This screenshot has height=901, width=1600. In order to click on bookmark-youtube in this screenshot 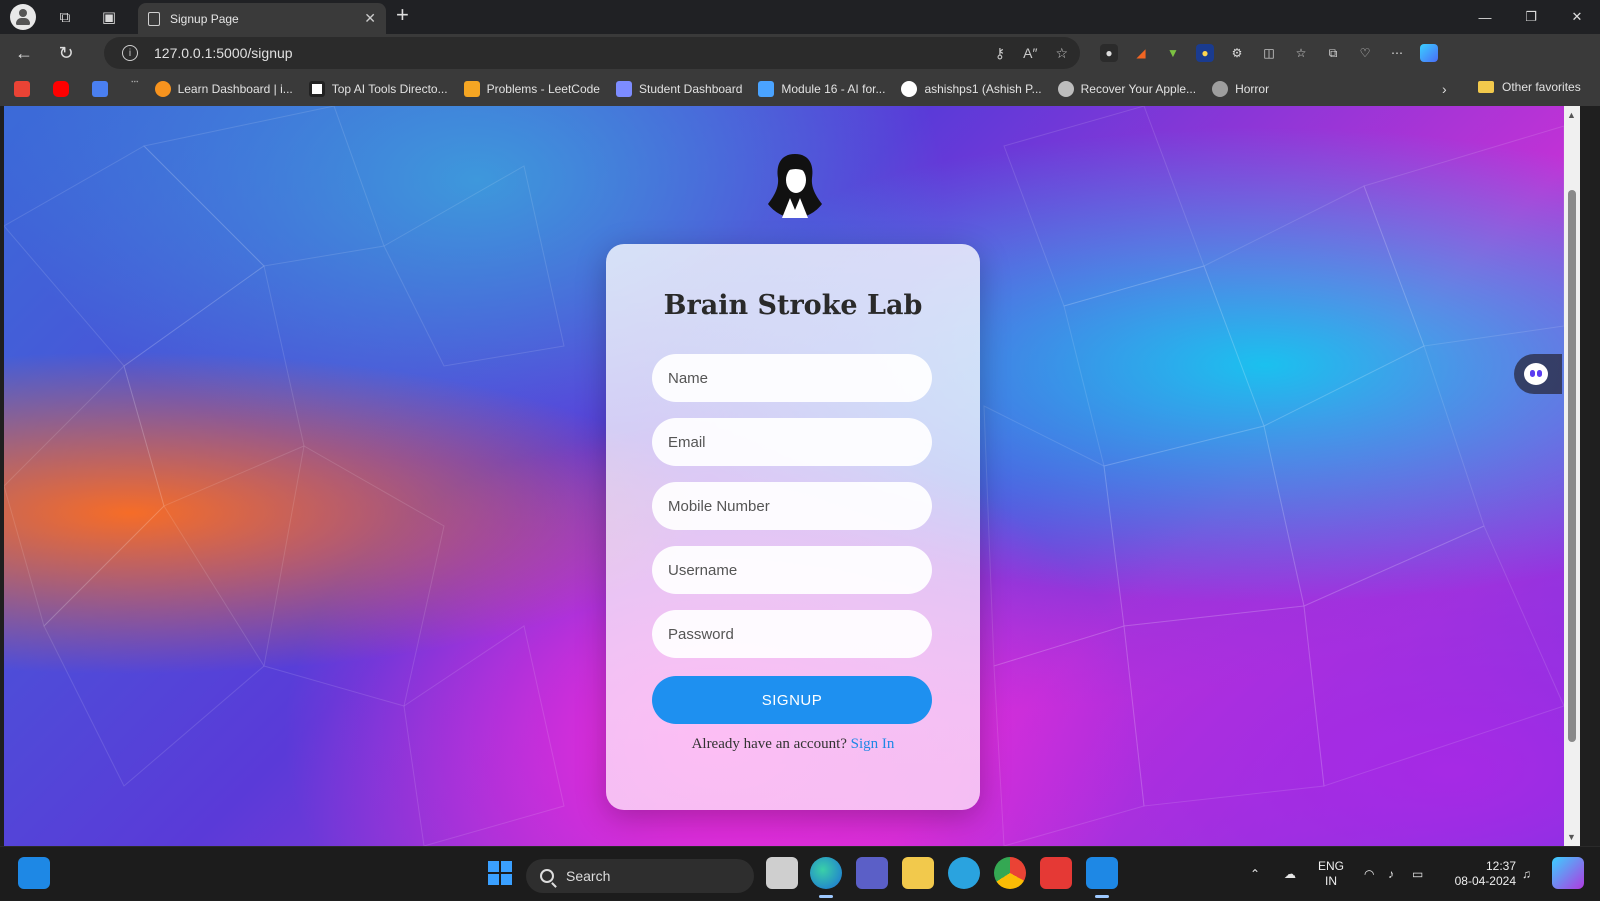, I will do `click(64, 89)`.